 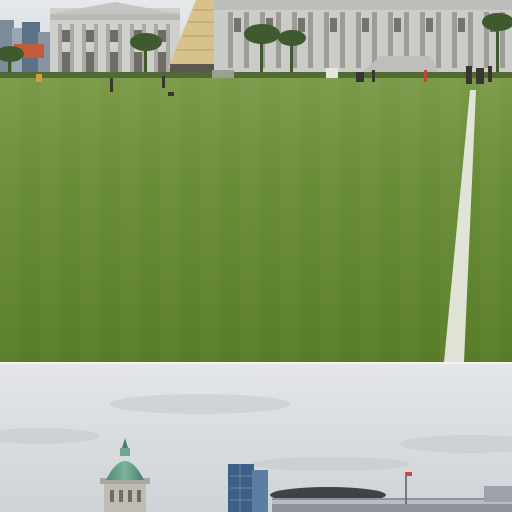 I want to click on glass-tower, so click(x=248, y=488).